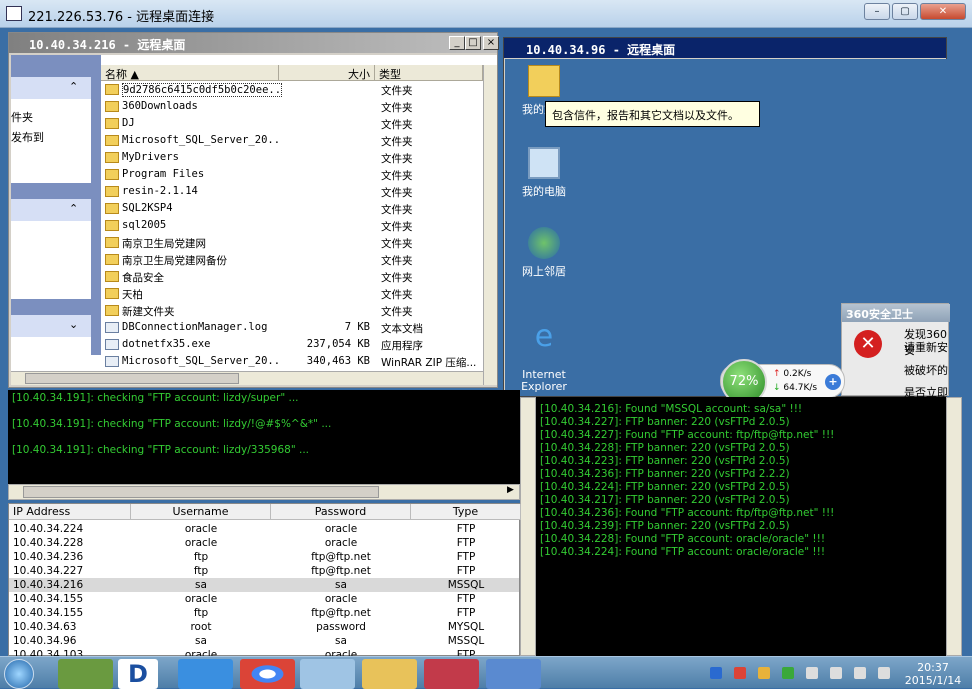 The width and height of the screenshot is (972, 689). What do you see at coordinates (868, 344) in the screenshot?
I see `error-icon: ✕` at bounding box center [868, 344].